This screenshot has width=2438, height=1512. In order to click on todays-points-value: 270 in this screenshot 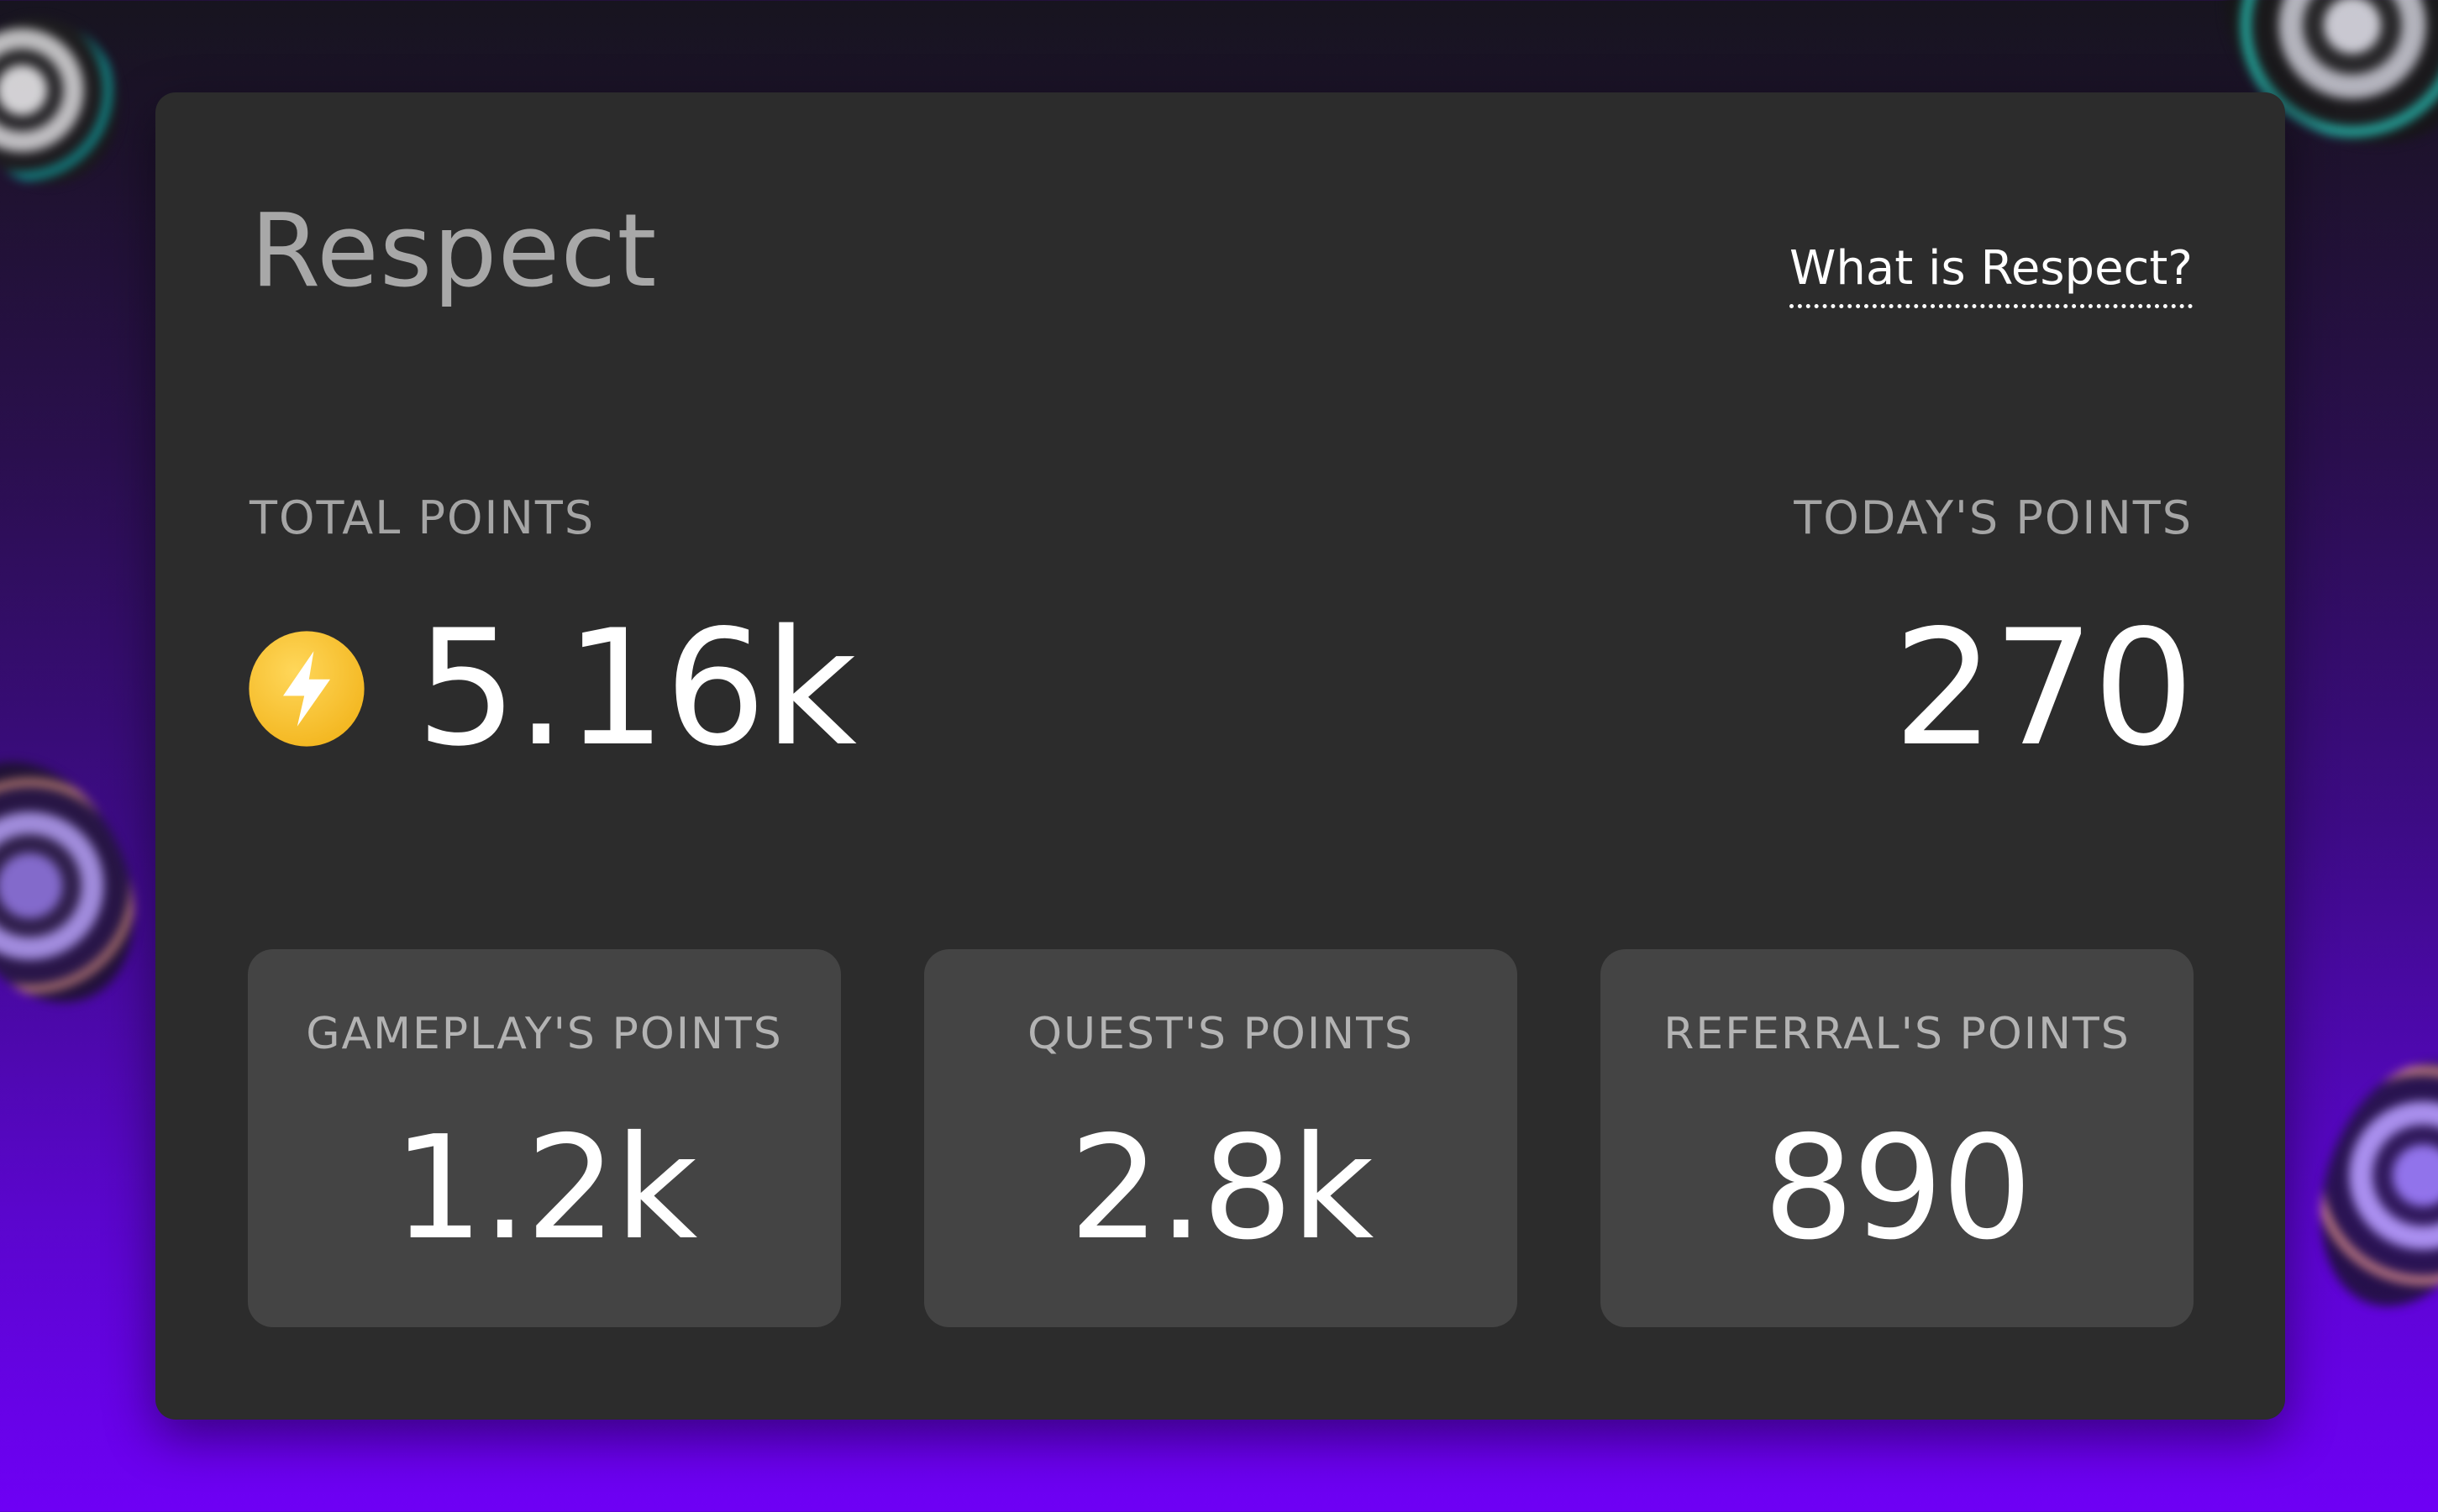, I will do `click(2043, 688)`.